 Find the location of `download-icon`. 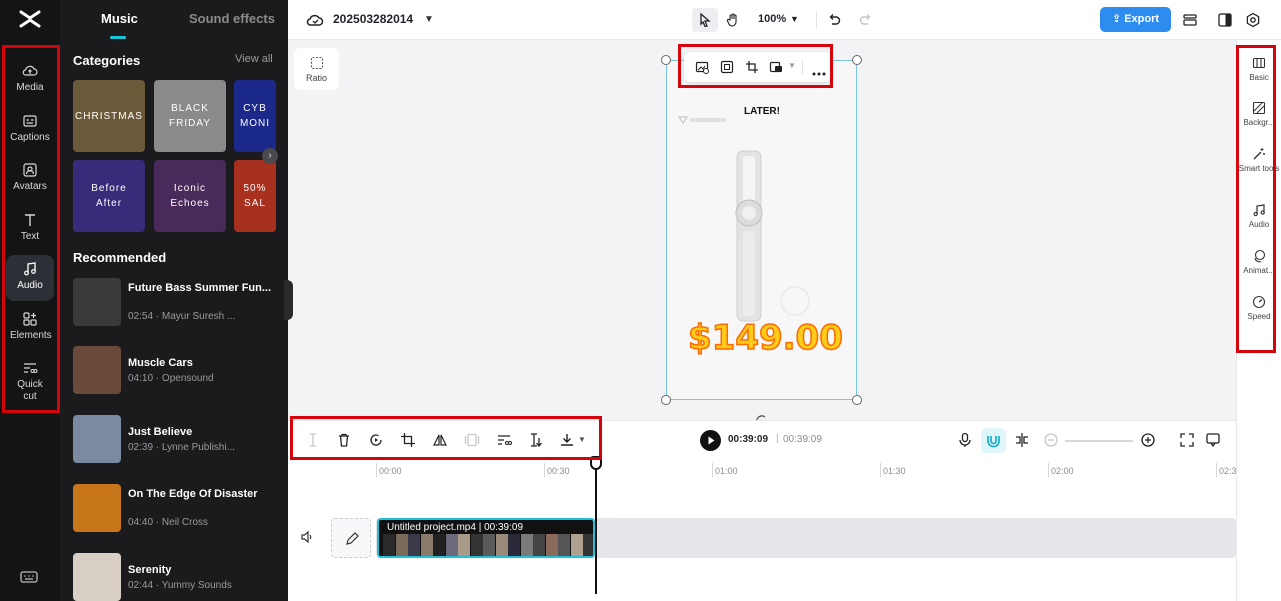

download-icon is located at coordinates (567, 440).